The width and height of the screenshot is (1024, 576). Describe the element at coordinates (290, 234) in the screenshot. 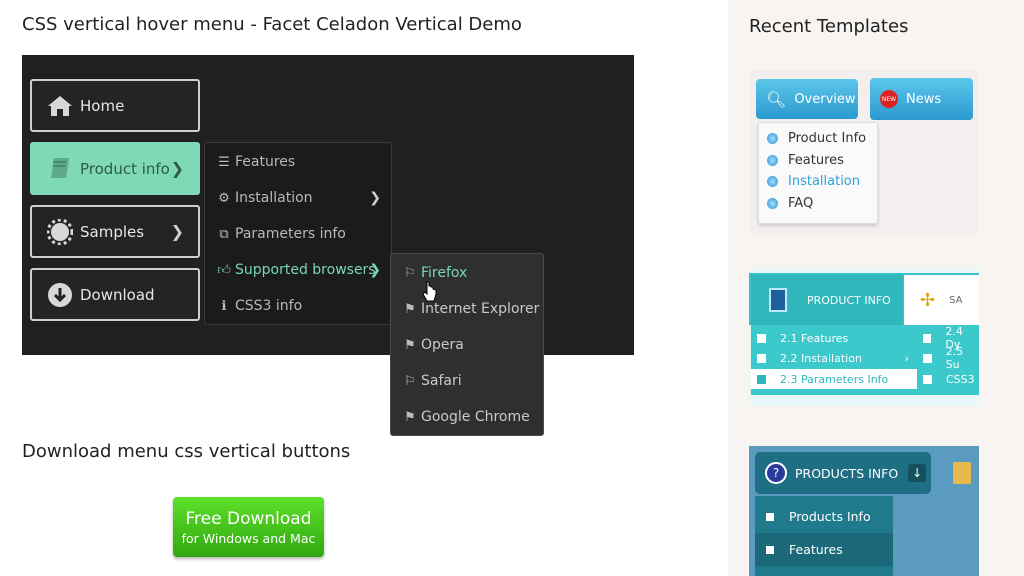

I see `submenu-item-label: Parameters info` at that location.